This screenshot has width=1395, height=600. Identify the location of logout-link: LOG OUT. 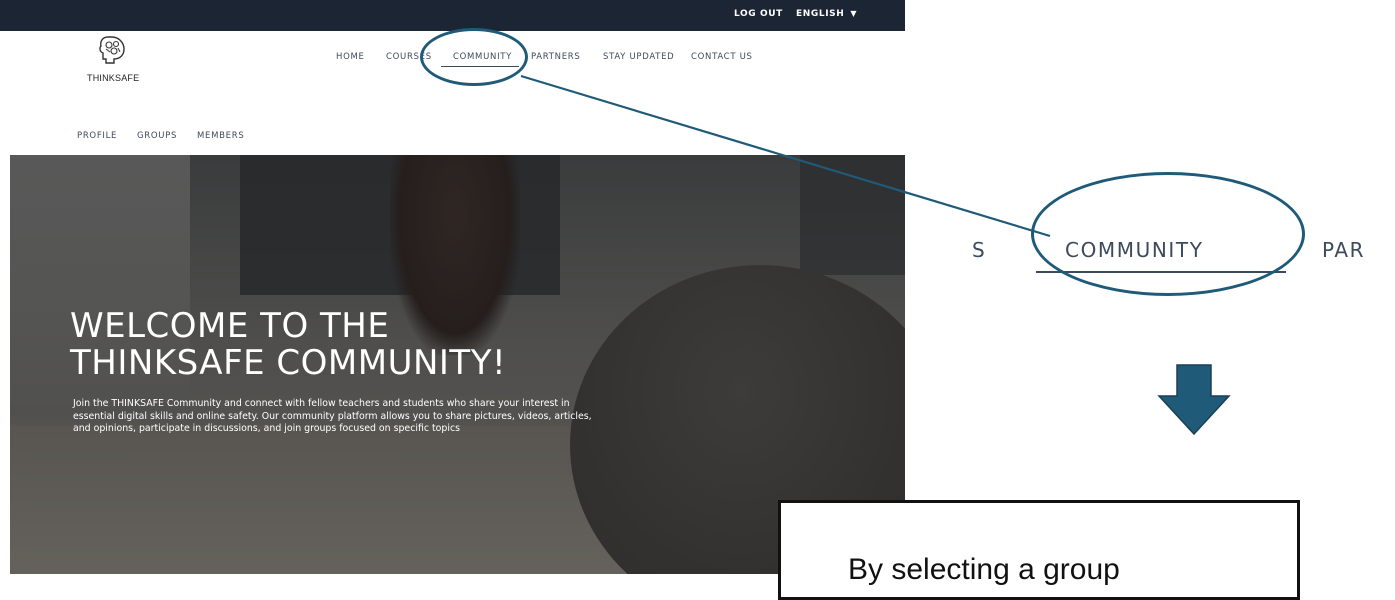
(758, 14).